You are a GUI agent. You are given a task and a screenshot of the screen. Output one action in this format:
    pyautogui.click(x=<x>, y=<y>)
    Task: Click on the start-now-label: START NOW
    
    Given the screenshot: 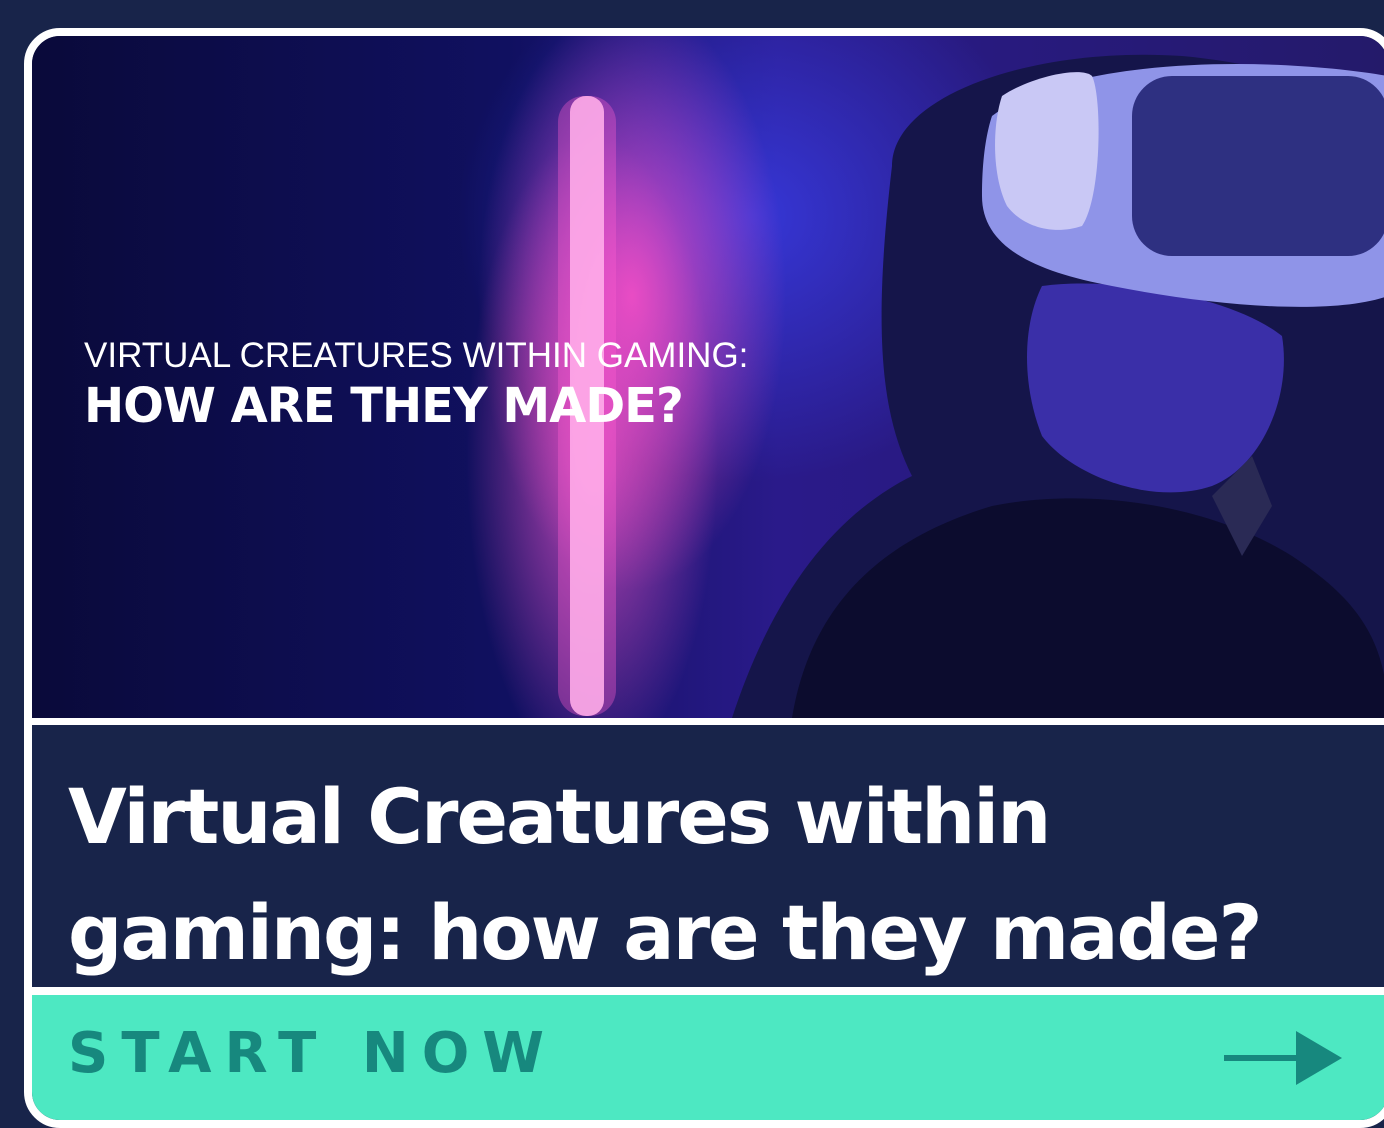 What is the action you would take?
    pyautogui.click(x=313, y=1053)
    